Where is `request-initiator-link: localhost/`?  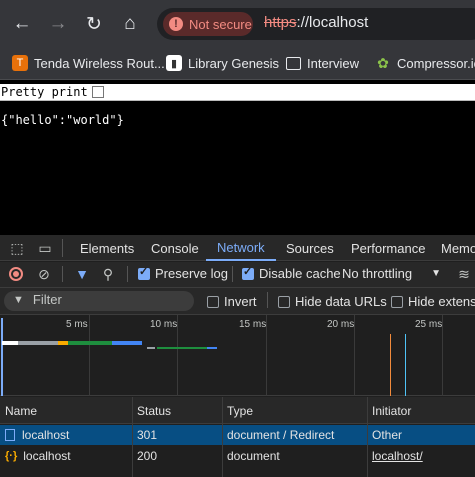 request-initiator-link: localhost/ is located at coordinates (395, 456).